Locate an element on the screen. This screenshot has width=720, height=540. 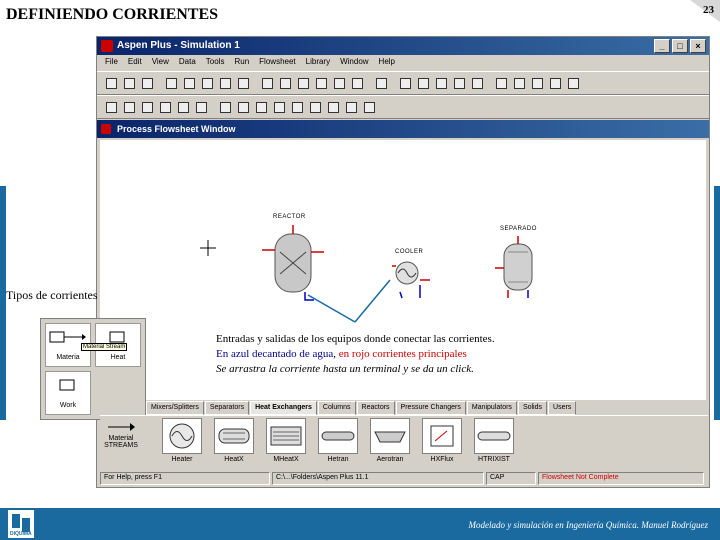
open-icon is located at coordinates (129, 83).